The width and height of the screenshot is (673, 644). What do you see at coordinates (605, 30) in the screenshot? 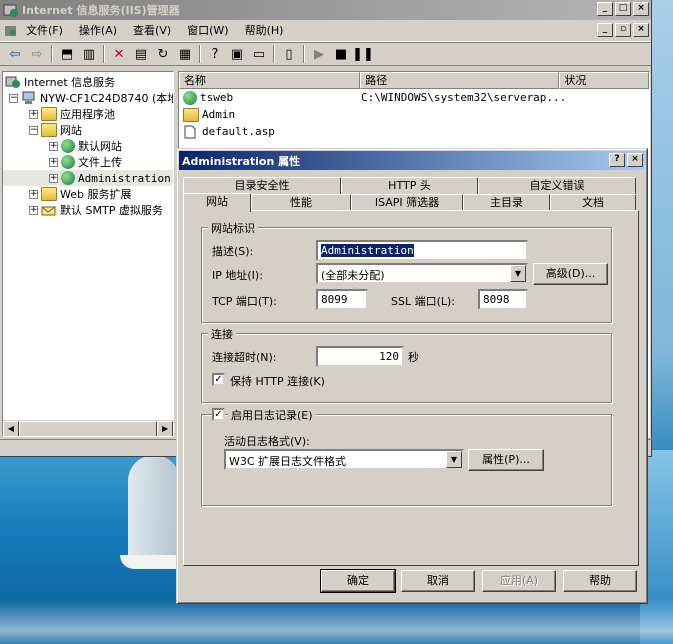
I see `mdi-minimize-button: _` at bounding box center [605, 30].